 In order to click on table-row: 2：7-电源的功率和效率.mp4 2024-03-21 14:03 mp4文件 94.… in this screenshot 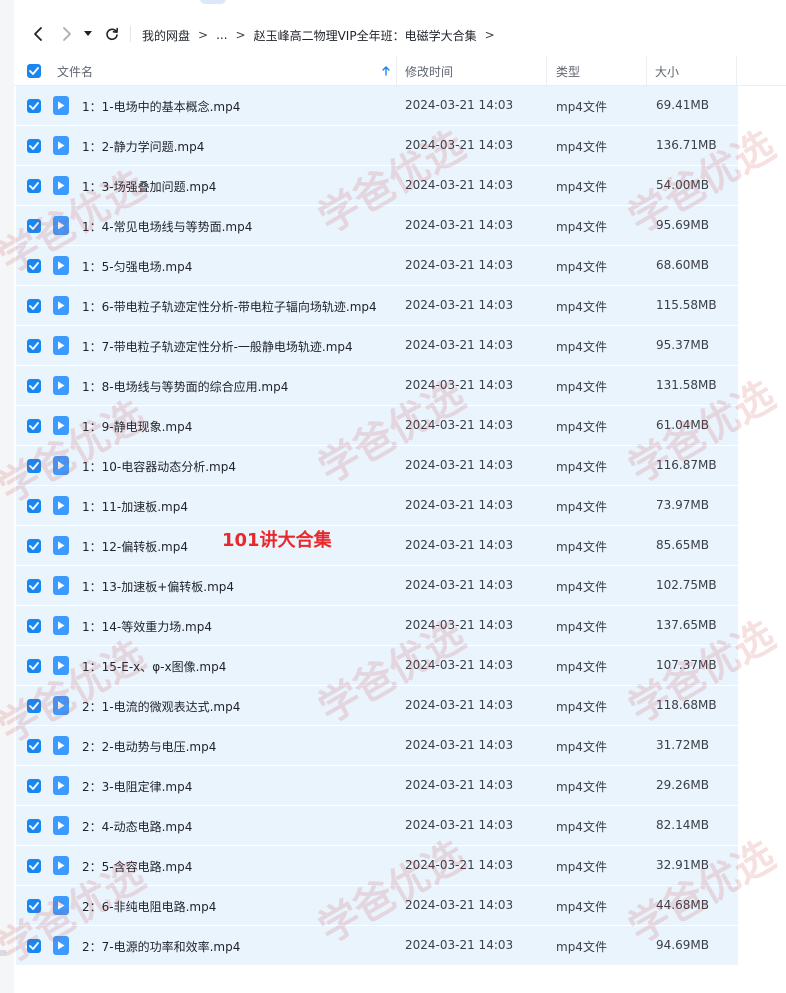, I will do `click(377, 946)`.